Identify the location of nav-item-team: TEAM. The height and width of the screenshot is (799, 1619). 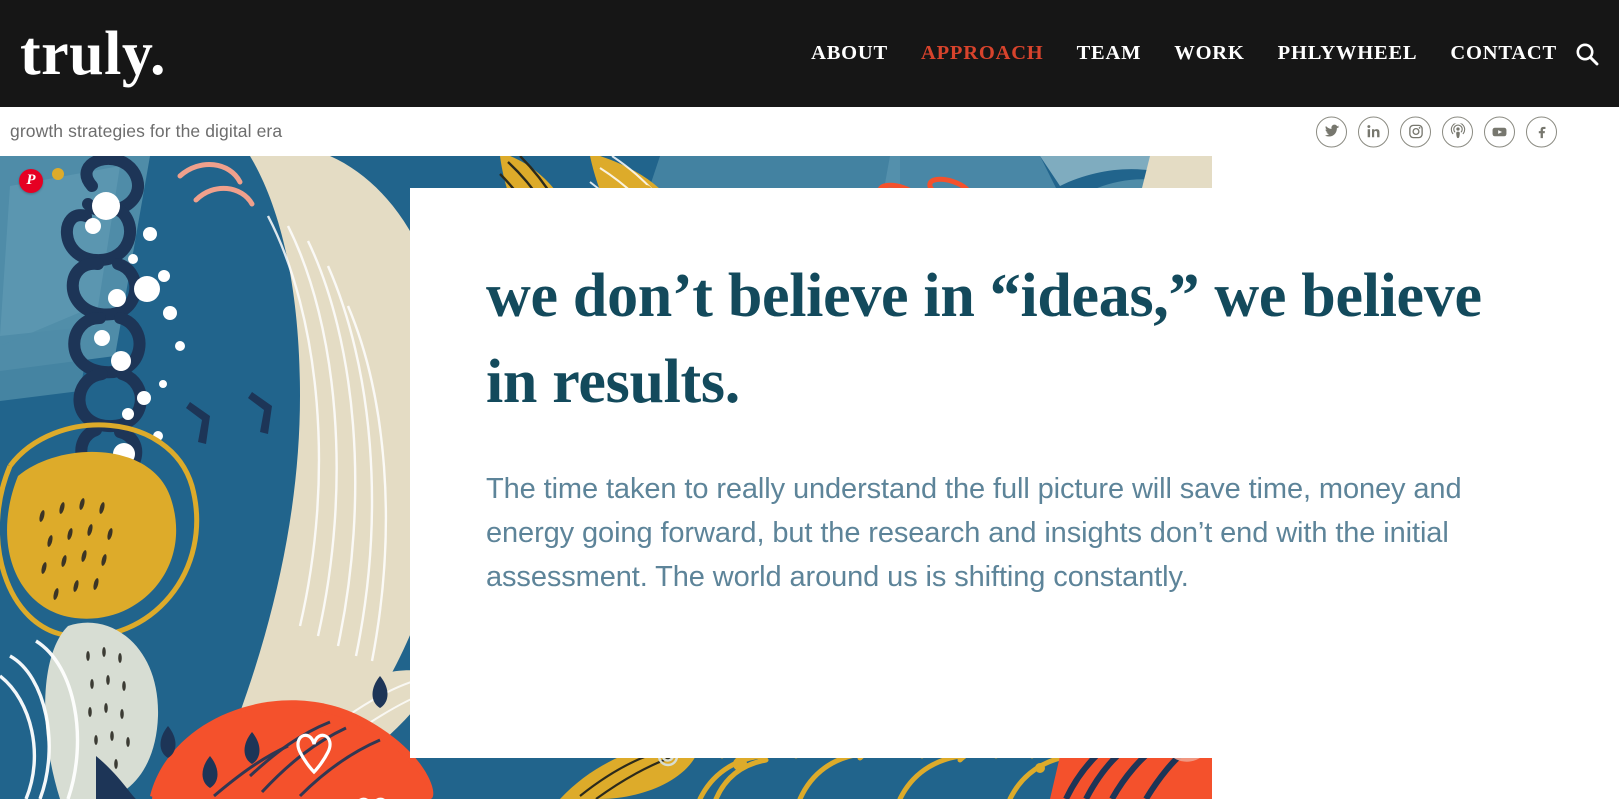
(1109, 53).